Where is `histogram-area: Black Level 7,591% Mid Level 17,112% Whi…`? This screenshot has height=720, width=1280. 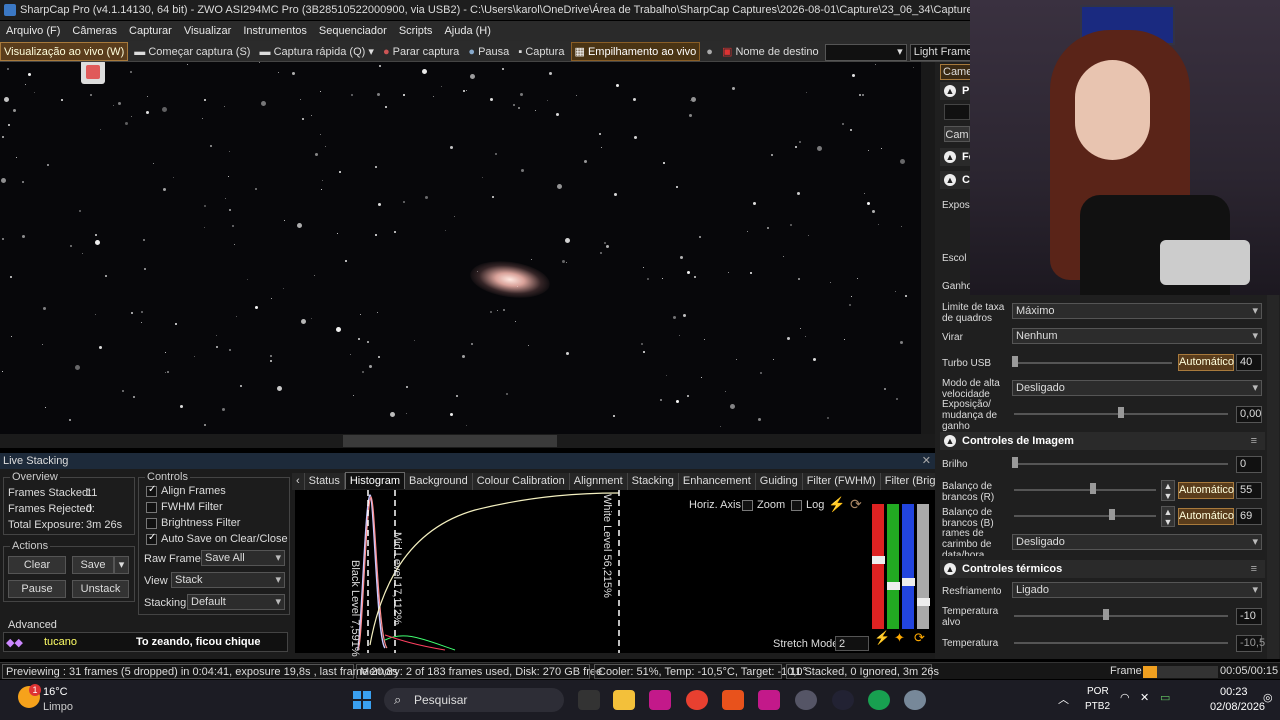
histogram-area: Black Level 7,591% Mid Level 17,112% Whi… is located at coordinates (615, 573).